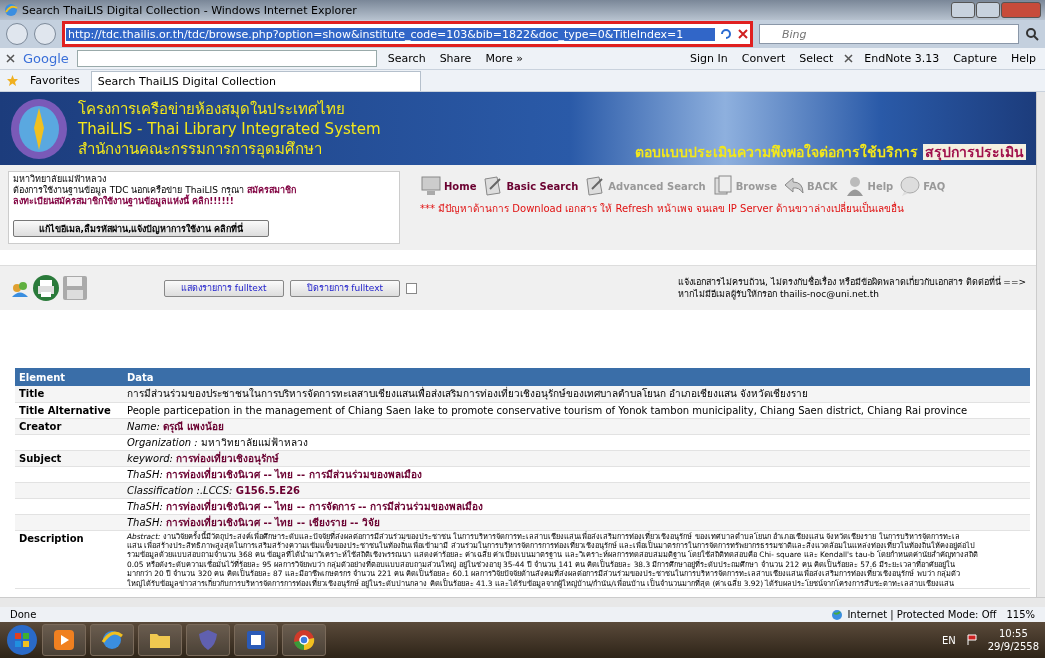 Image resolution: width=1045 pixels, height=658 pixels. I want to click on search-icon, so click(1032, 34).